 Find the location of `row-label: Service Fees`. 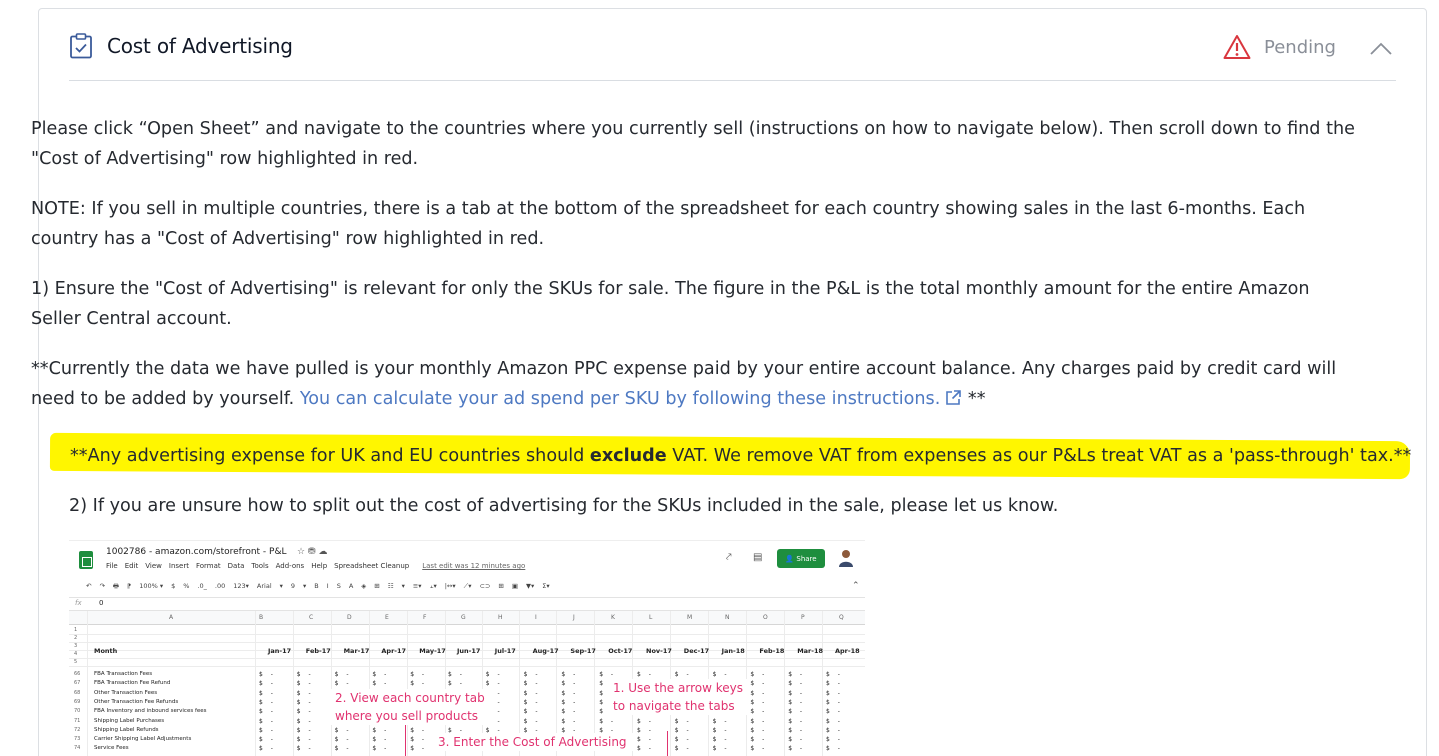

row-label: Service Fees is located at coordinates (111, 748).